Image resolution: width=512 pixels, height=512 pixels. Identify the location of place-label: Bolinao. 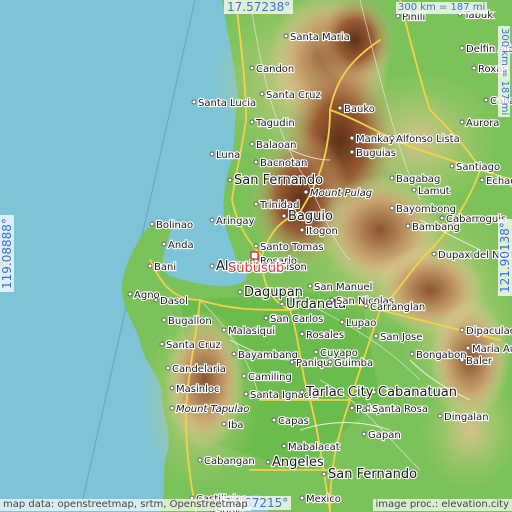
(174, 225).